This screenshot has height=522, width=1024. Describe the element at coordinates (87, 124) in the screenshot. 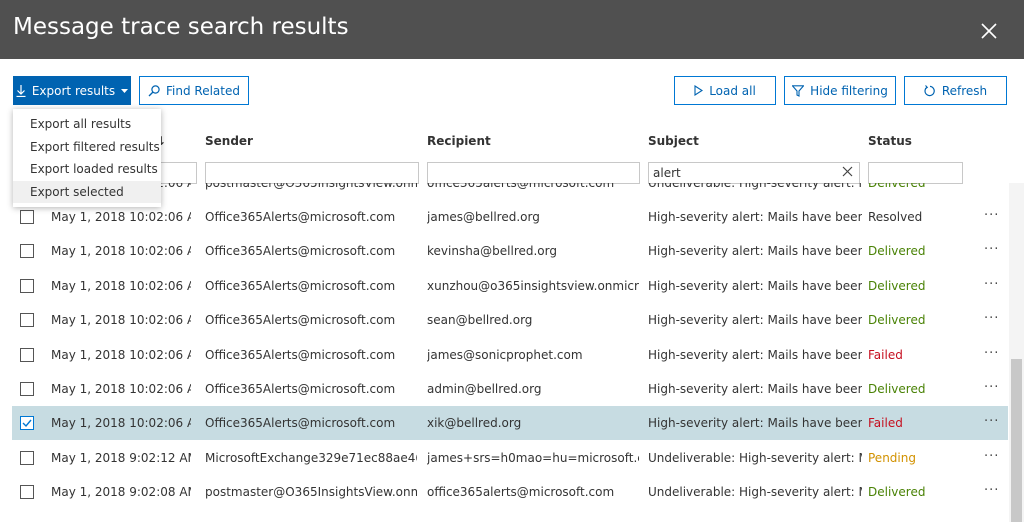

I see `menu-item-export-all: Export all results` at that location.